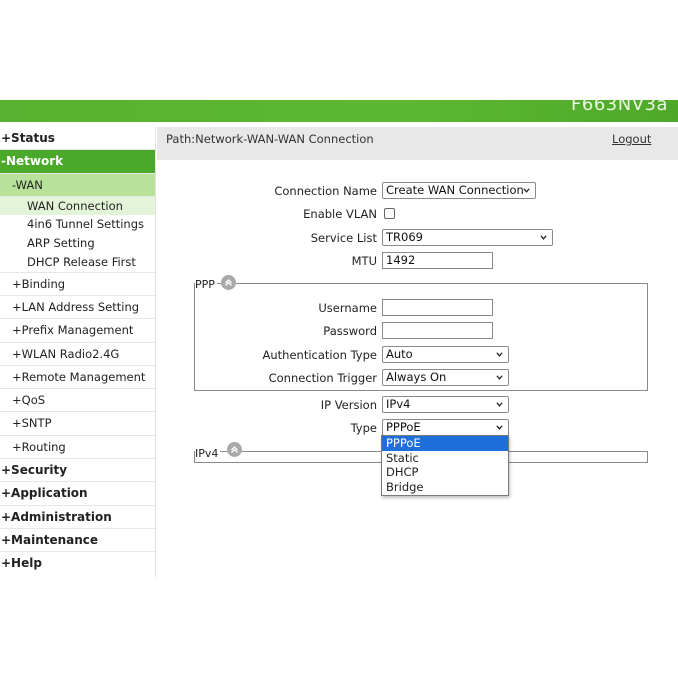 Image resolution: width=678 pixels, height=678 pixels. What do you see at coordinates (77, 162) in the screenshot?
I see `sidebar-item-network: -Network` at bounding box center [77, 162].